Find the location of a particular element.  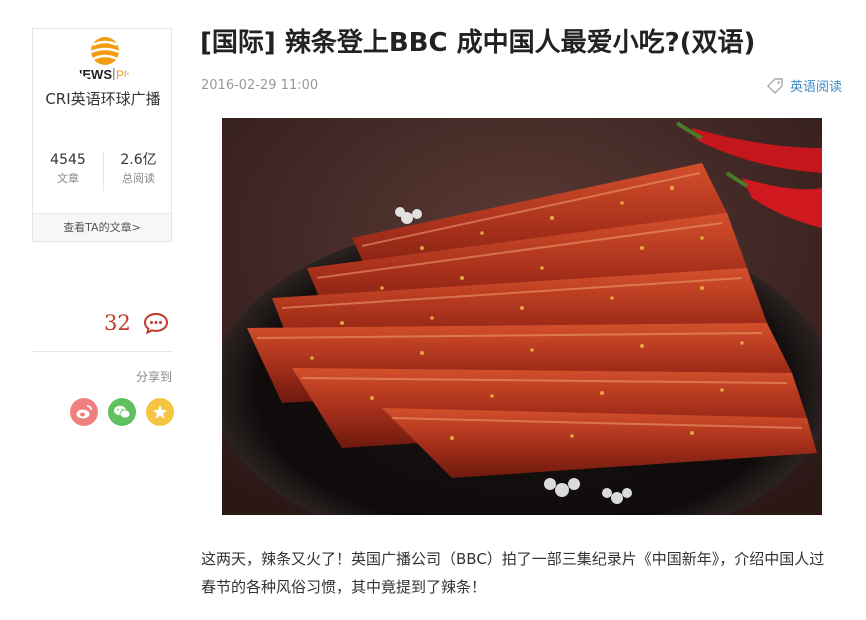

logo-text-main: NEWS is located at coordinates (92, 74).